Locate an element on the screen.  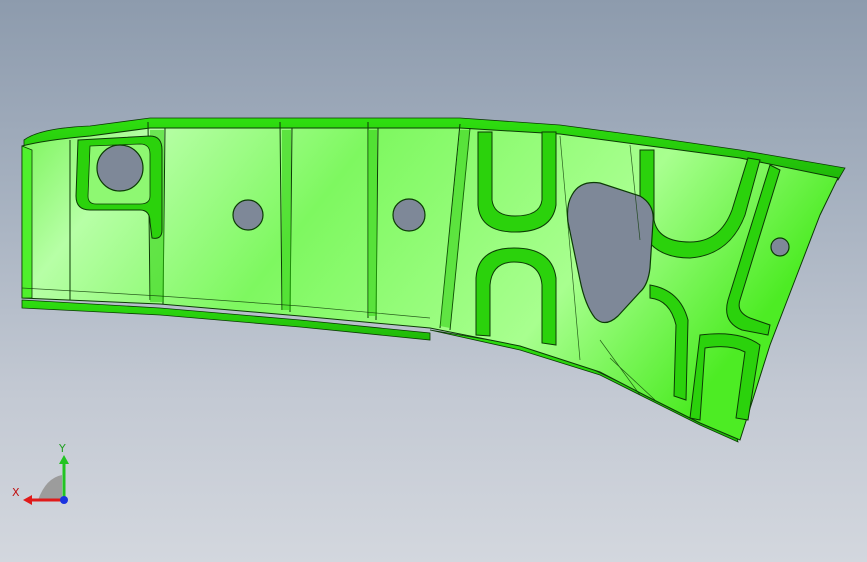
center-hole is located at coordinates (409, 215).